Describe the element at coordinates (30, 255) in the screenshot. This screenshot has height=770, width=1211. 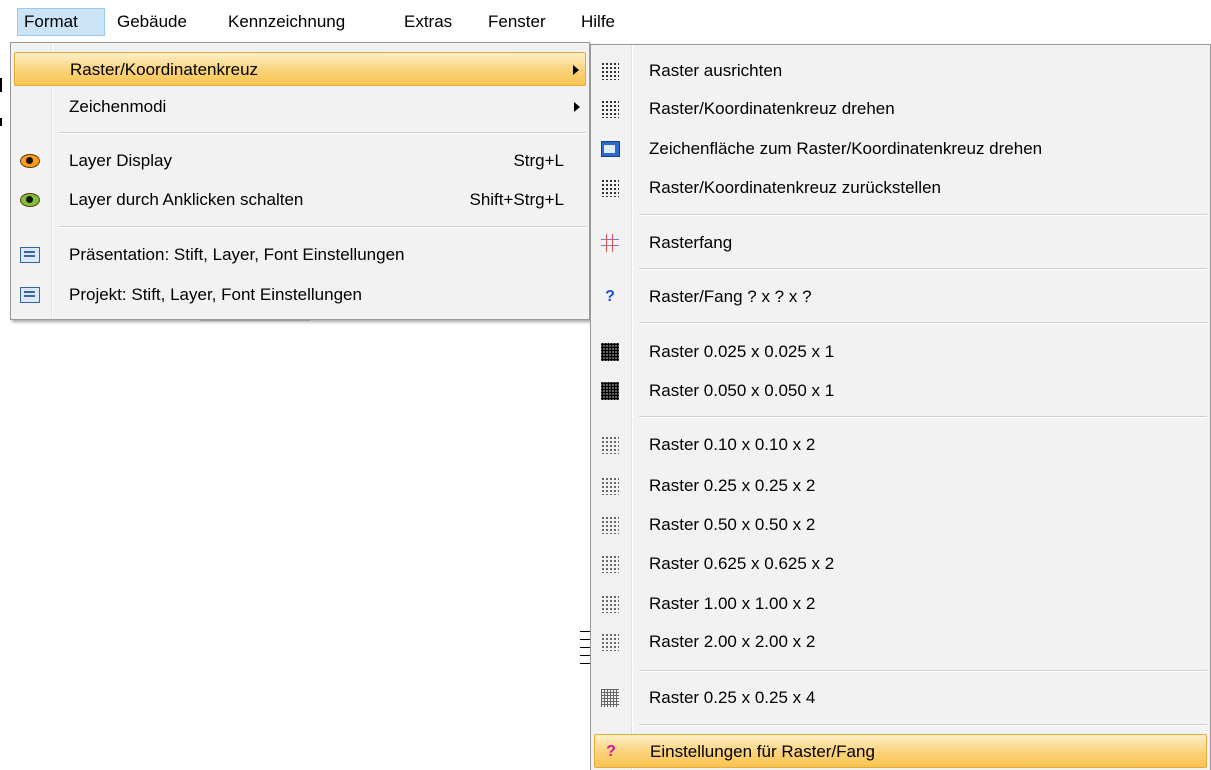
I see `presentation-settings-icon` at that location.